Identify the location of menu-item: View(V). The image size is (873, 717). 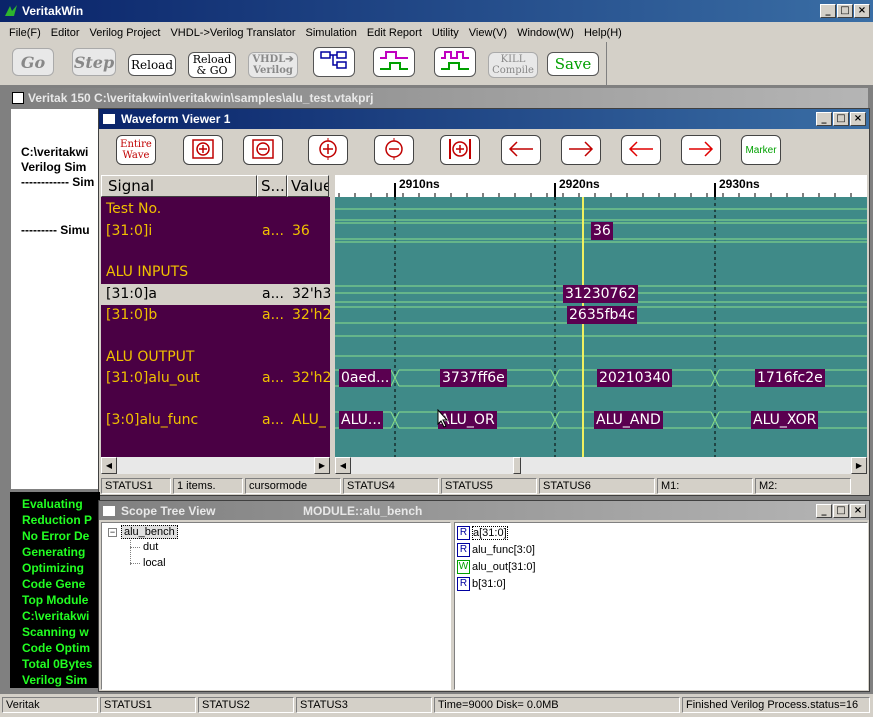
(488, 33).